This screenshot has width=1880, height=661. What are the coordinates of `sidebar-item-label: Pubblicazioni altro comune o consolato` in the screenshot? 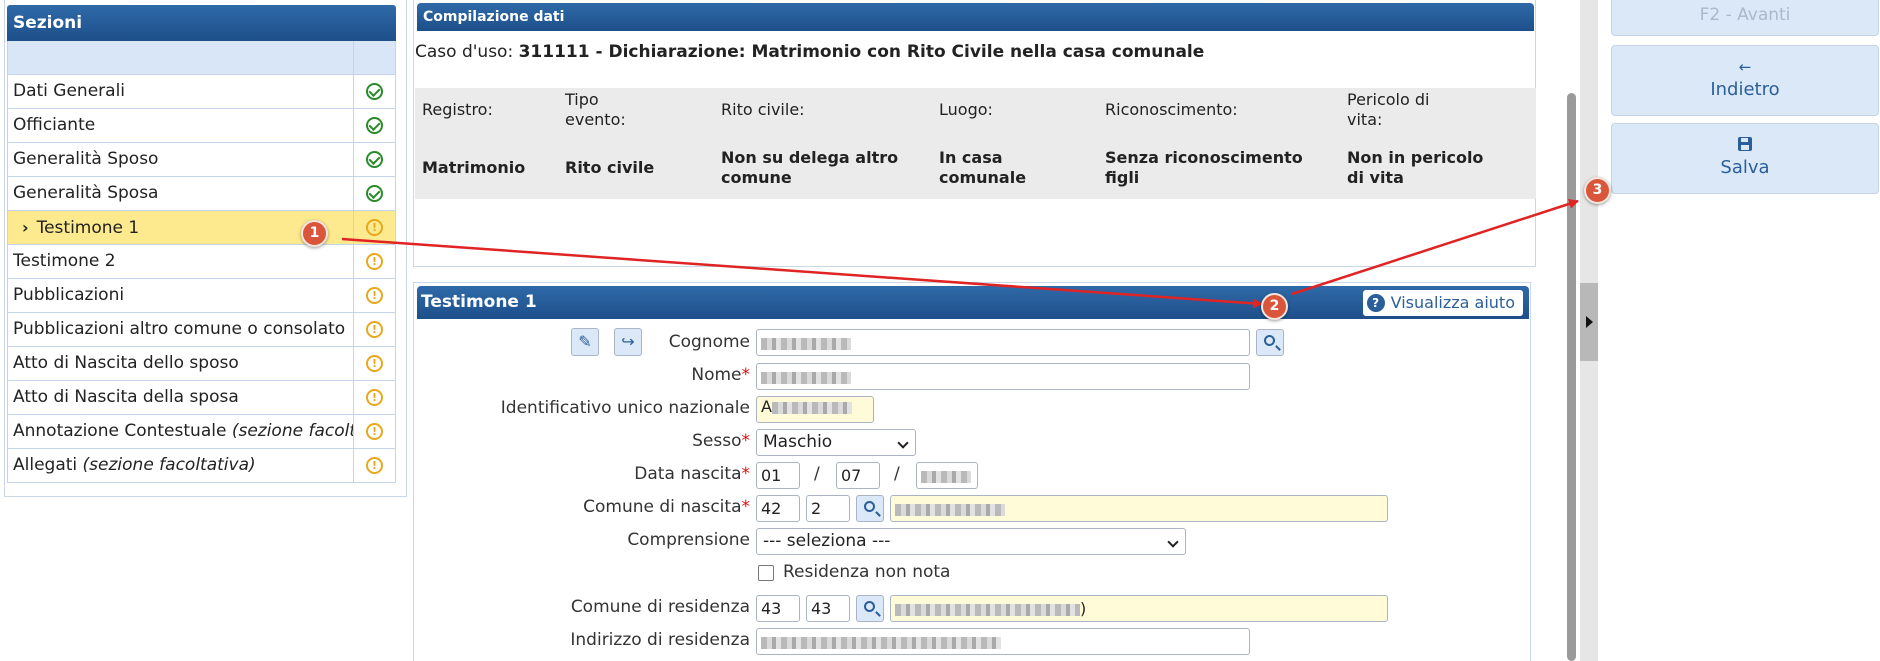 It's located at (181, 329).